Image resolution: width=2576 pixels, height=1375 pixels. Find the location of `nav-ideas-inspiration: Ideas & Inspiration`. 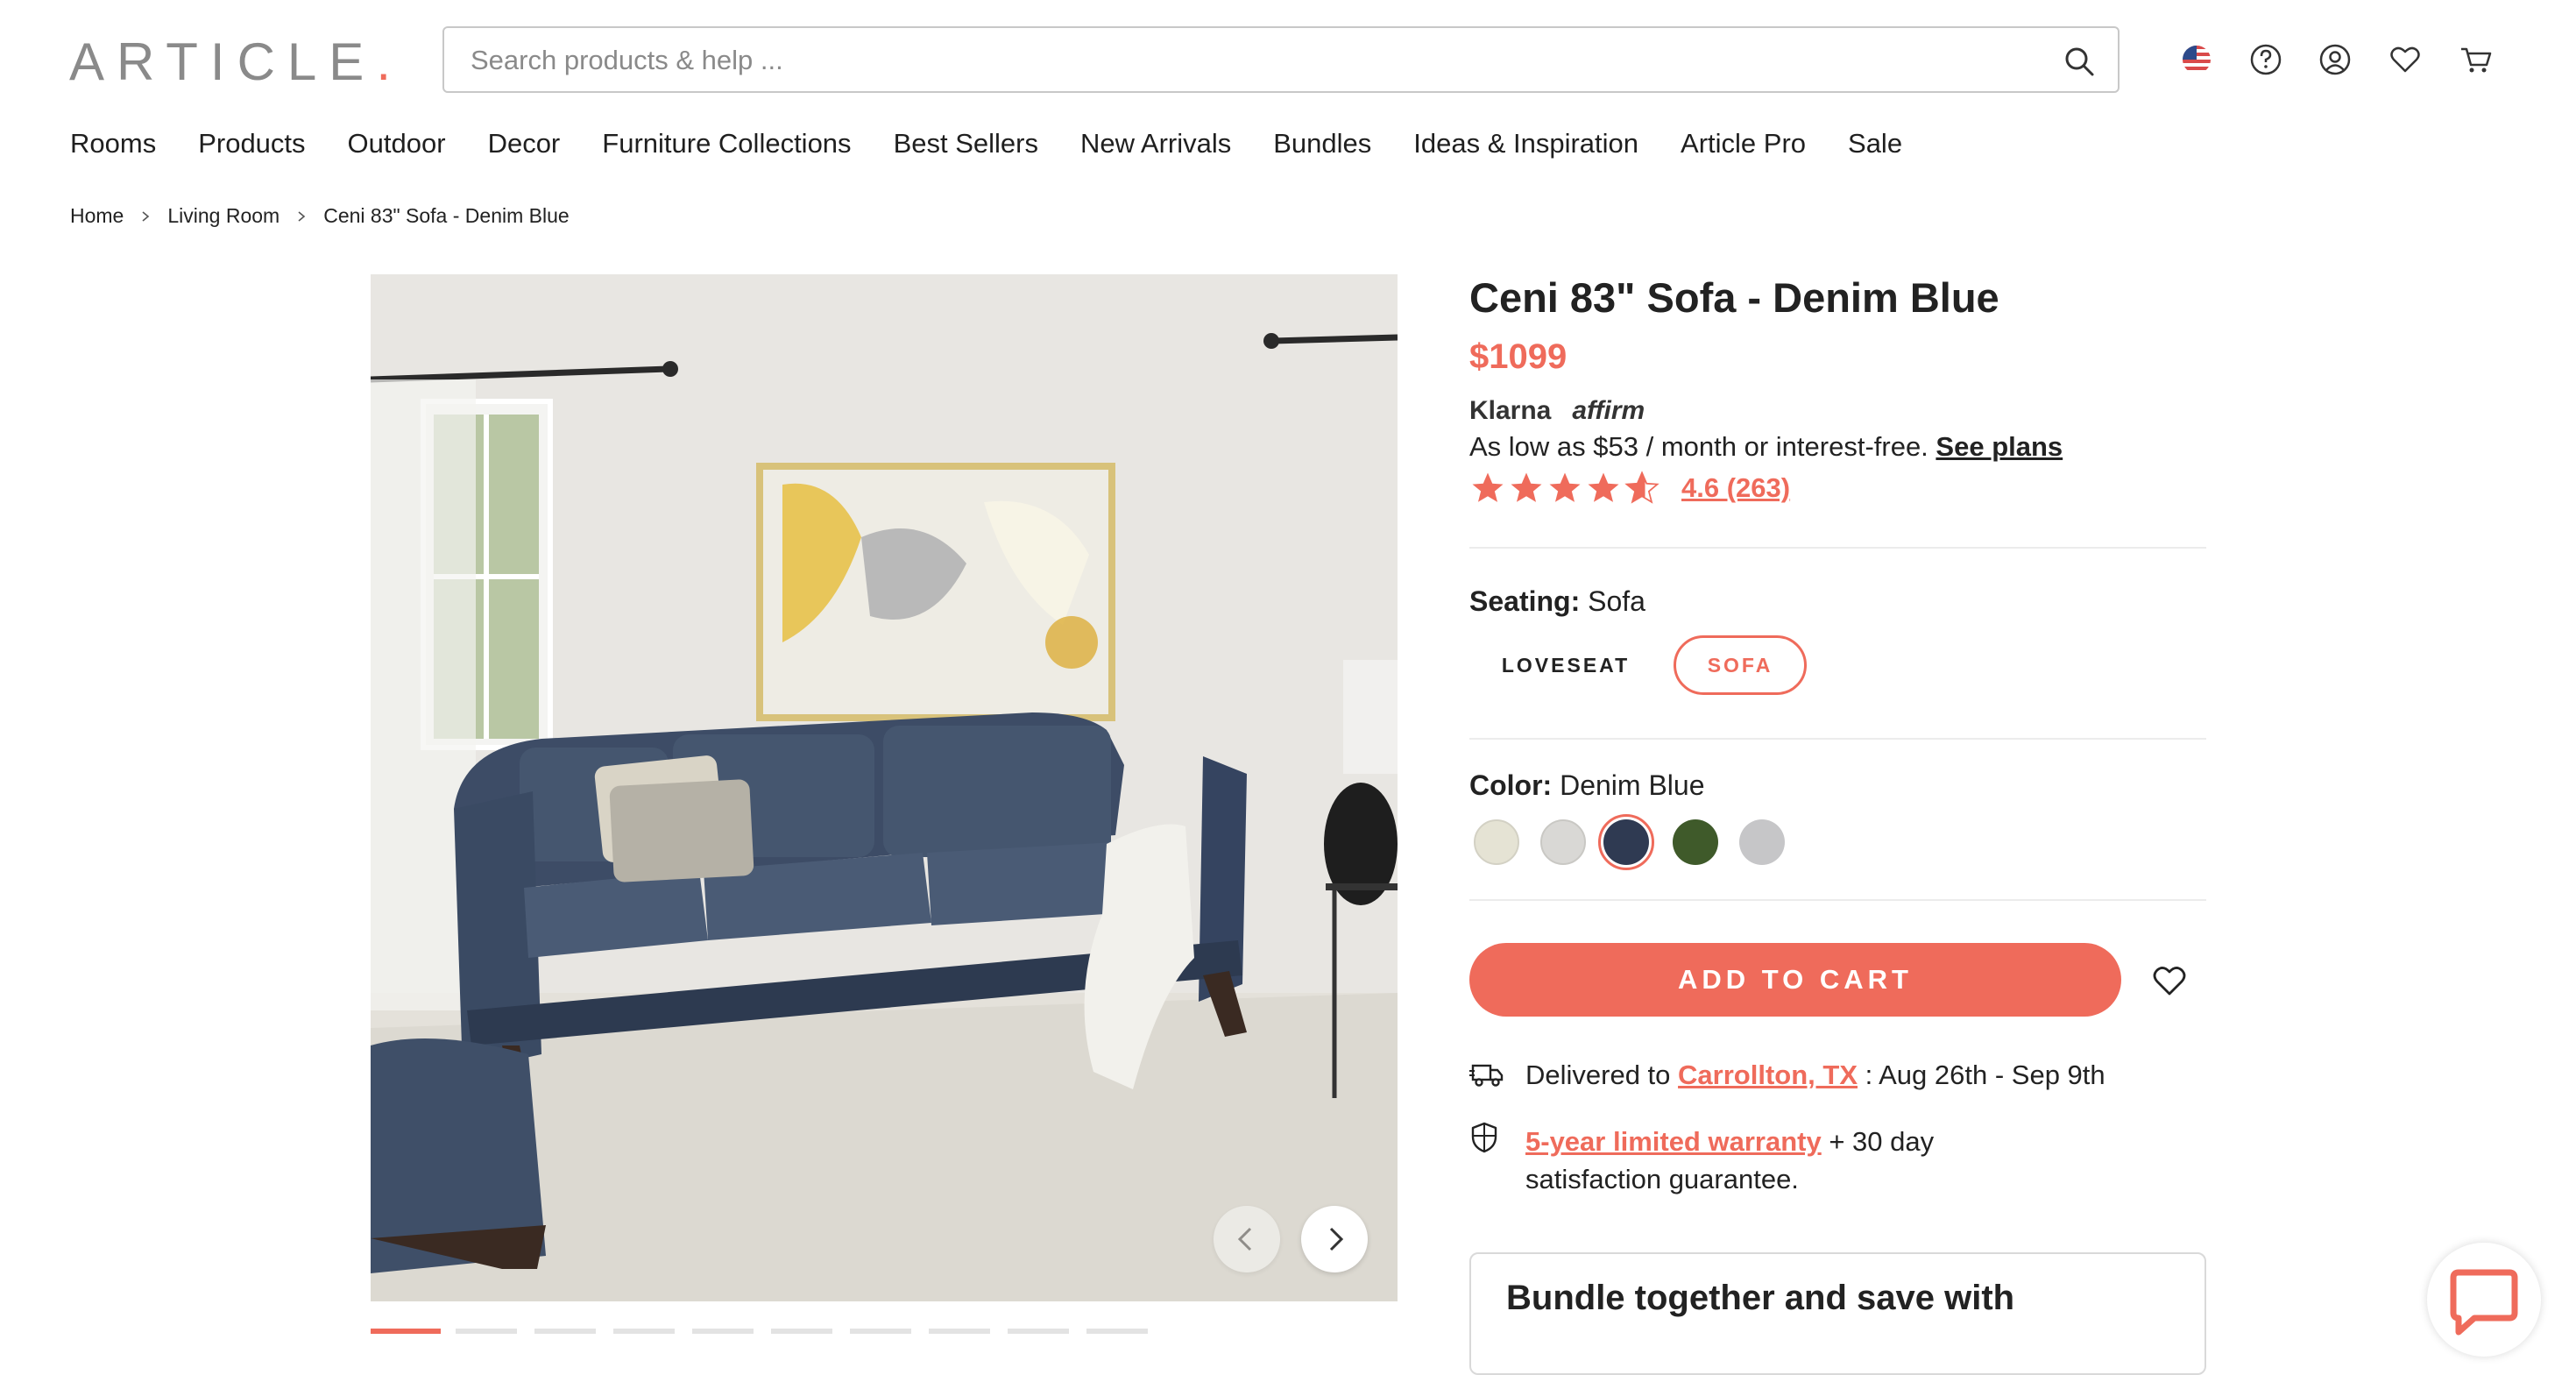

nav-ideas-inspiration: Ideas & Inspiration is located at coordinates (1525, 143).